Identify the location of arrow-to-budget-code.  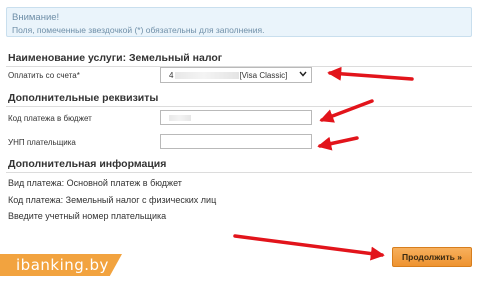
(346, 111).